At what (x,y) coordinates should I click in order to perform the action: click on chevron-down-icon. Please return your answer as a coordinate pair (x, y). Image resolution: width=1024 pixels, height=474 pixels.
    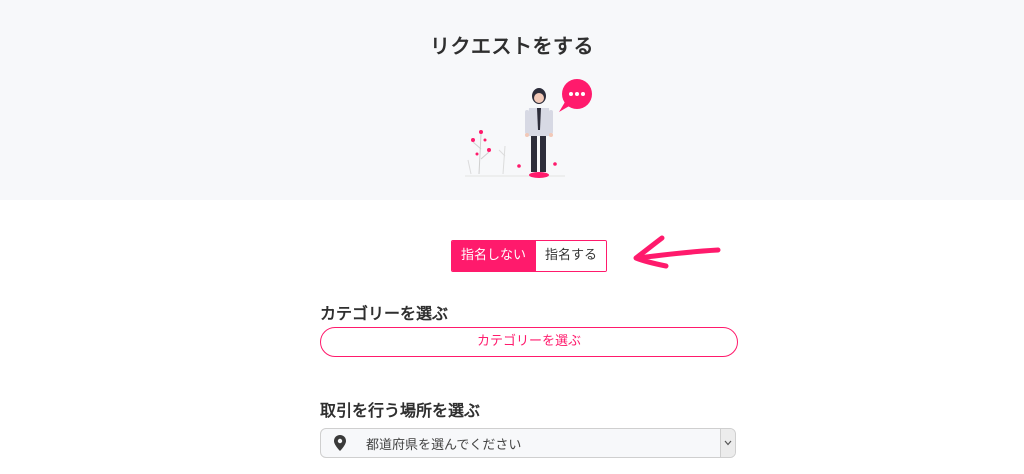
    Looking at the image, I should click on (728, 443).